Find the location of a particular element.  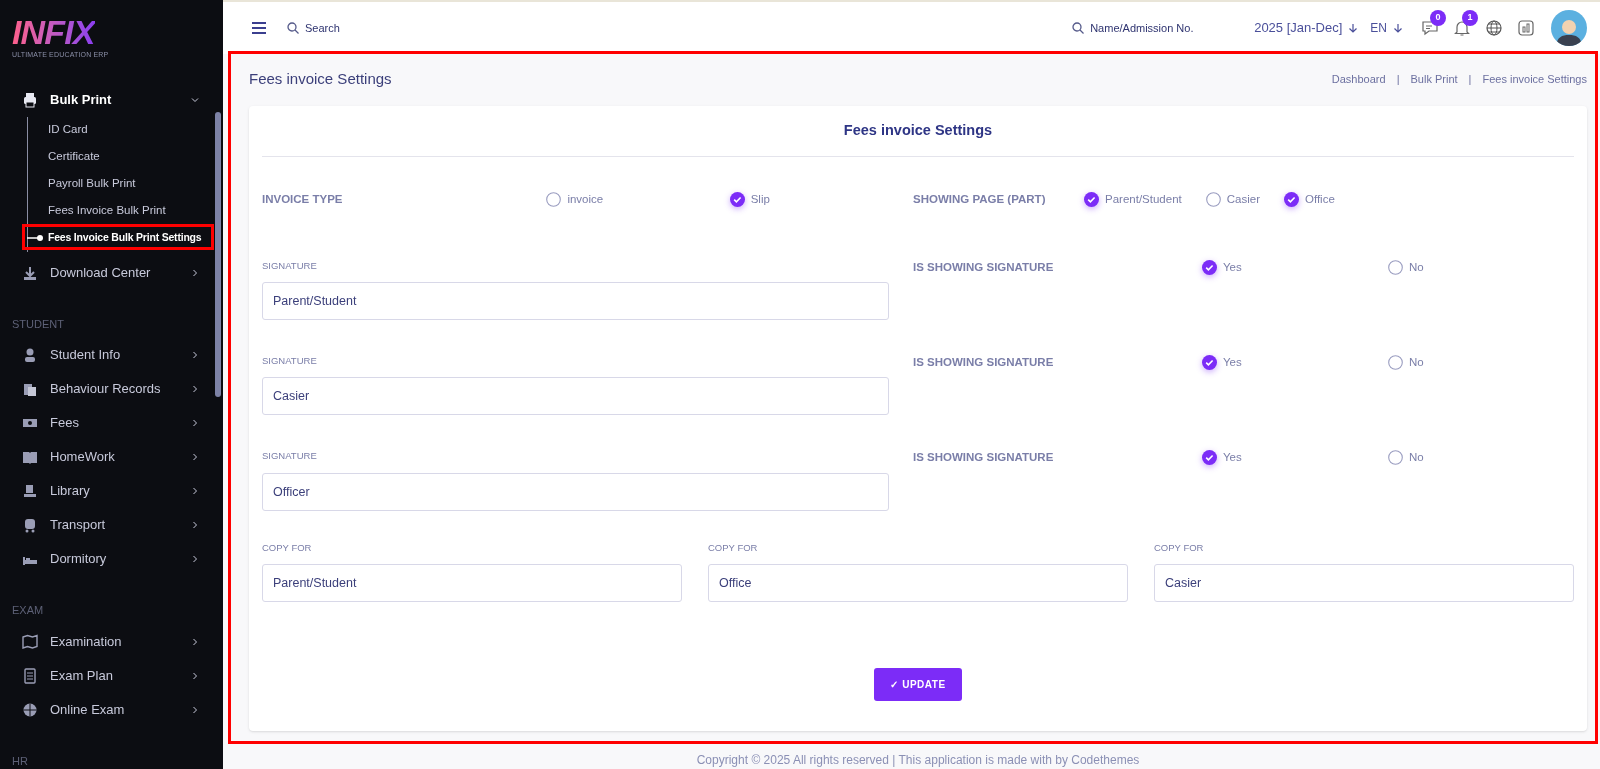

submenu-link: Certificate is located at coordinates (74, 157).